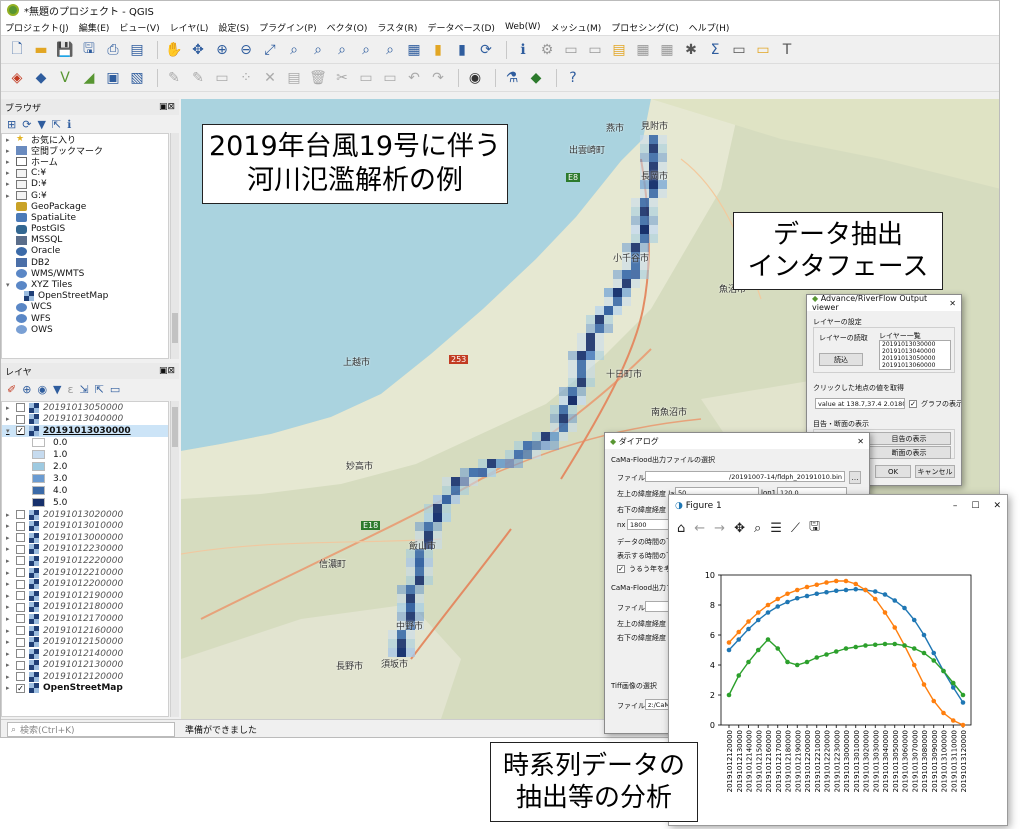  Describe the element at coordinates (512, 78) in the screenshot. I see `python-icon: ⚗` at that location.